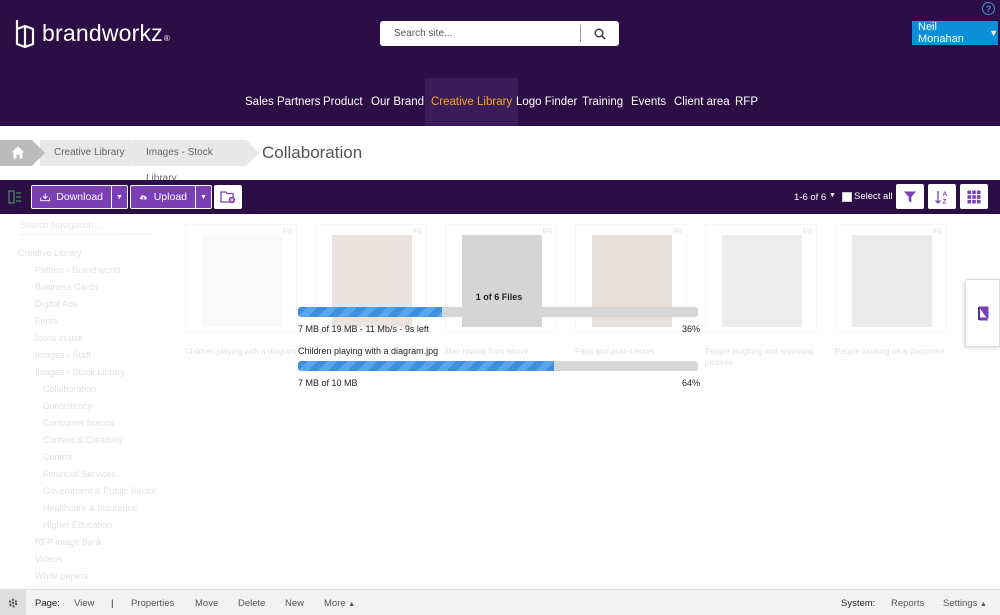  Describe the element at coordinates (50, 253) in the screenshot. I see `tree-item: Creative Library` at that location.